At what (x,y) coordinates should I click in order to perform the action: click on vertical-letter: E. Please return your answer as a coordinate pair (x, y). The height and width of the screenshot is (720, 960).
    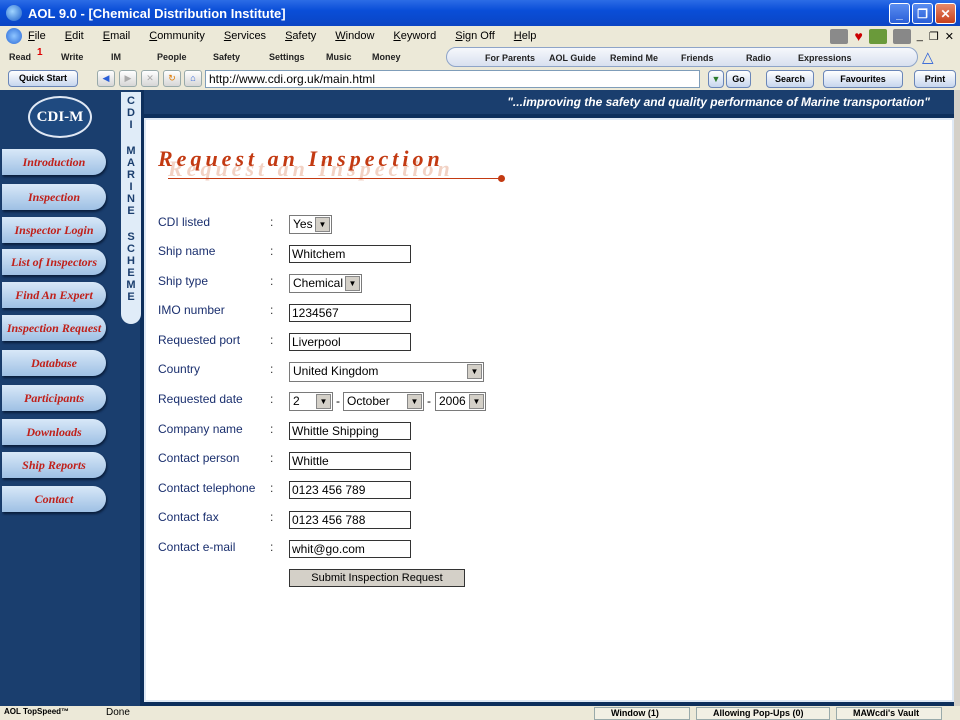
    Looking at the image, I should click on (131, 297).